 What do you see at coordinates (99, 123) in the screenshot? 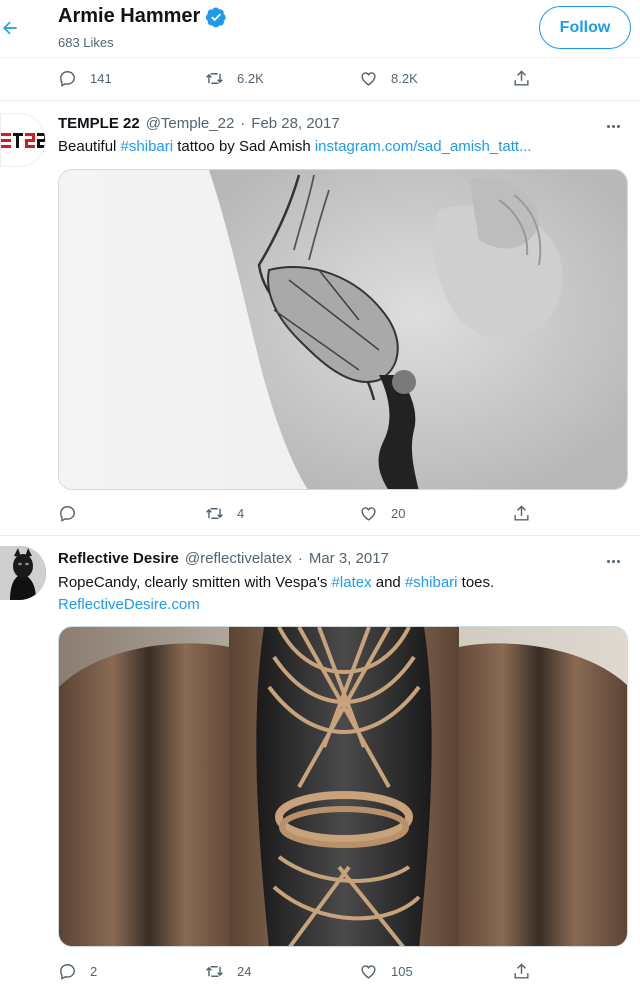
I see `author-name: TEMPLE 22` at bounding box center [99, 123].